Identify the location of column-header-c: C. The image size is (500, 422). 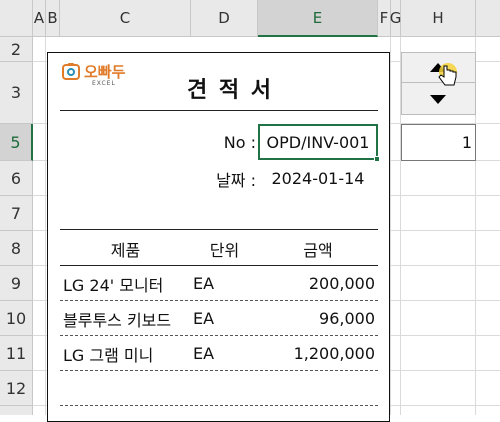
(125, 18).